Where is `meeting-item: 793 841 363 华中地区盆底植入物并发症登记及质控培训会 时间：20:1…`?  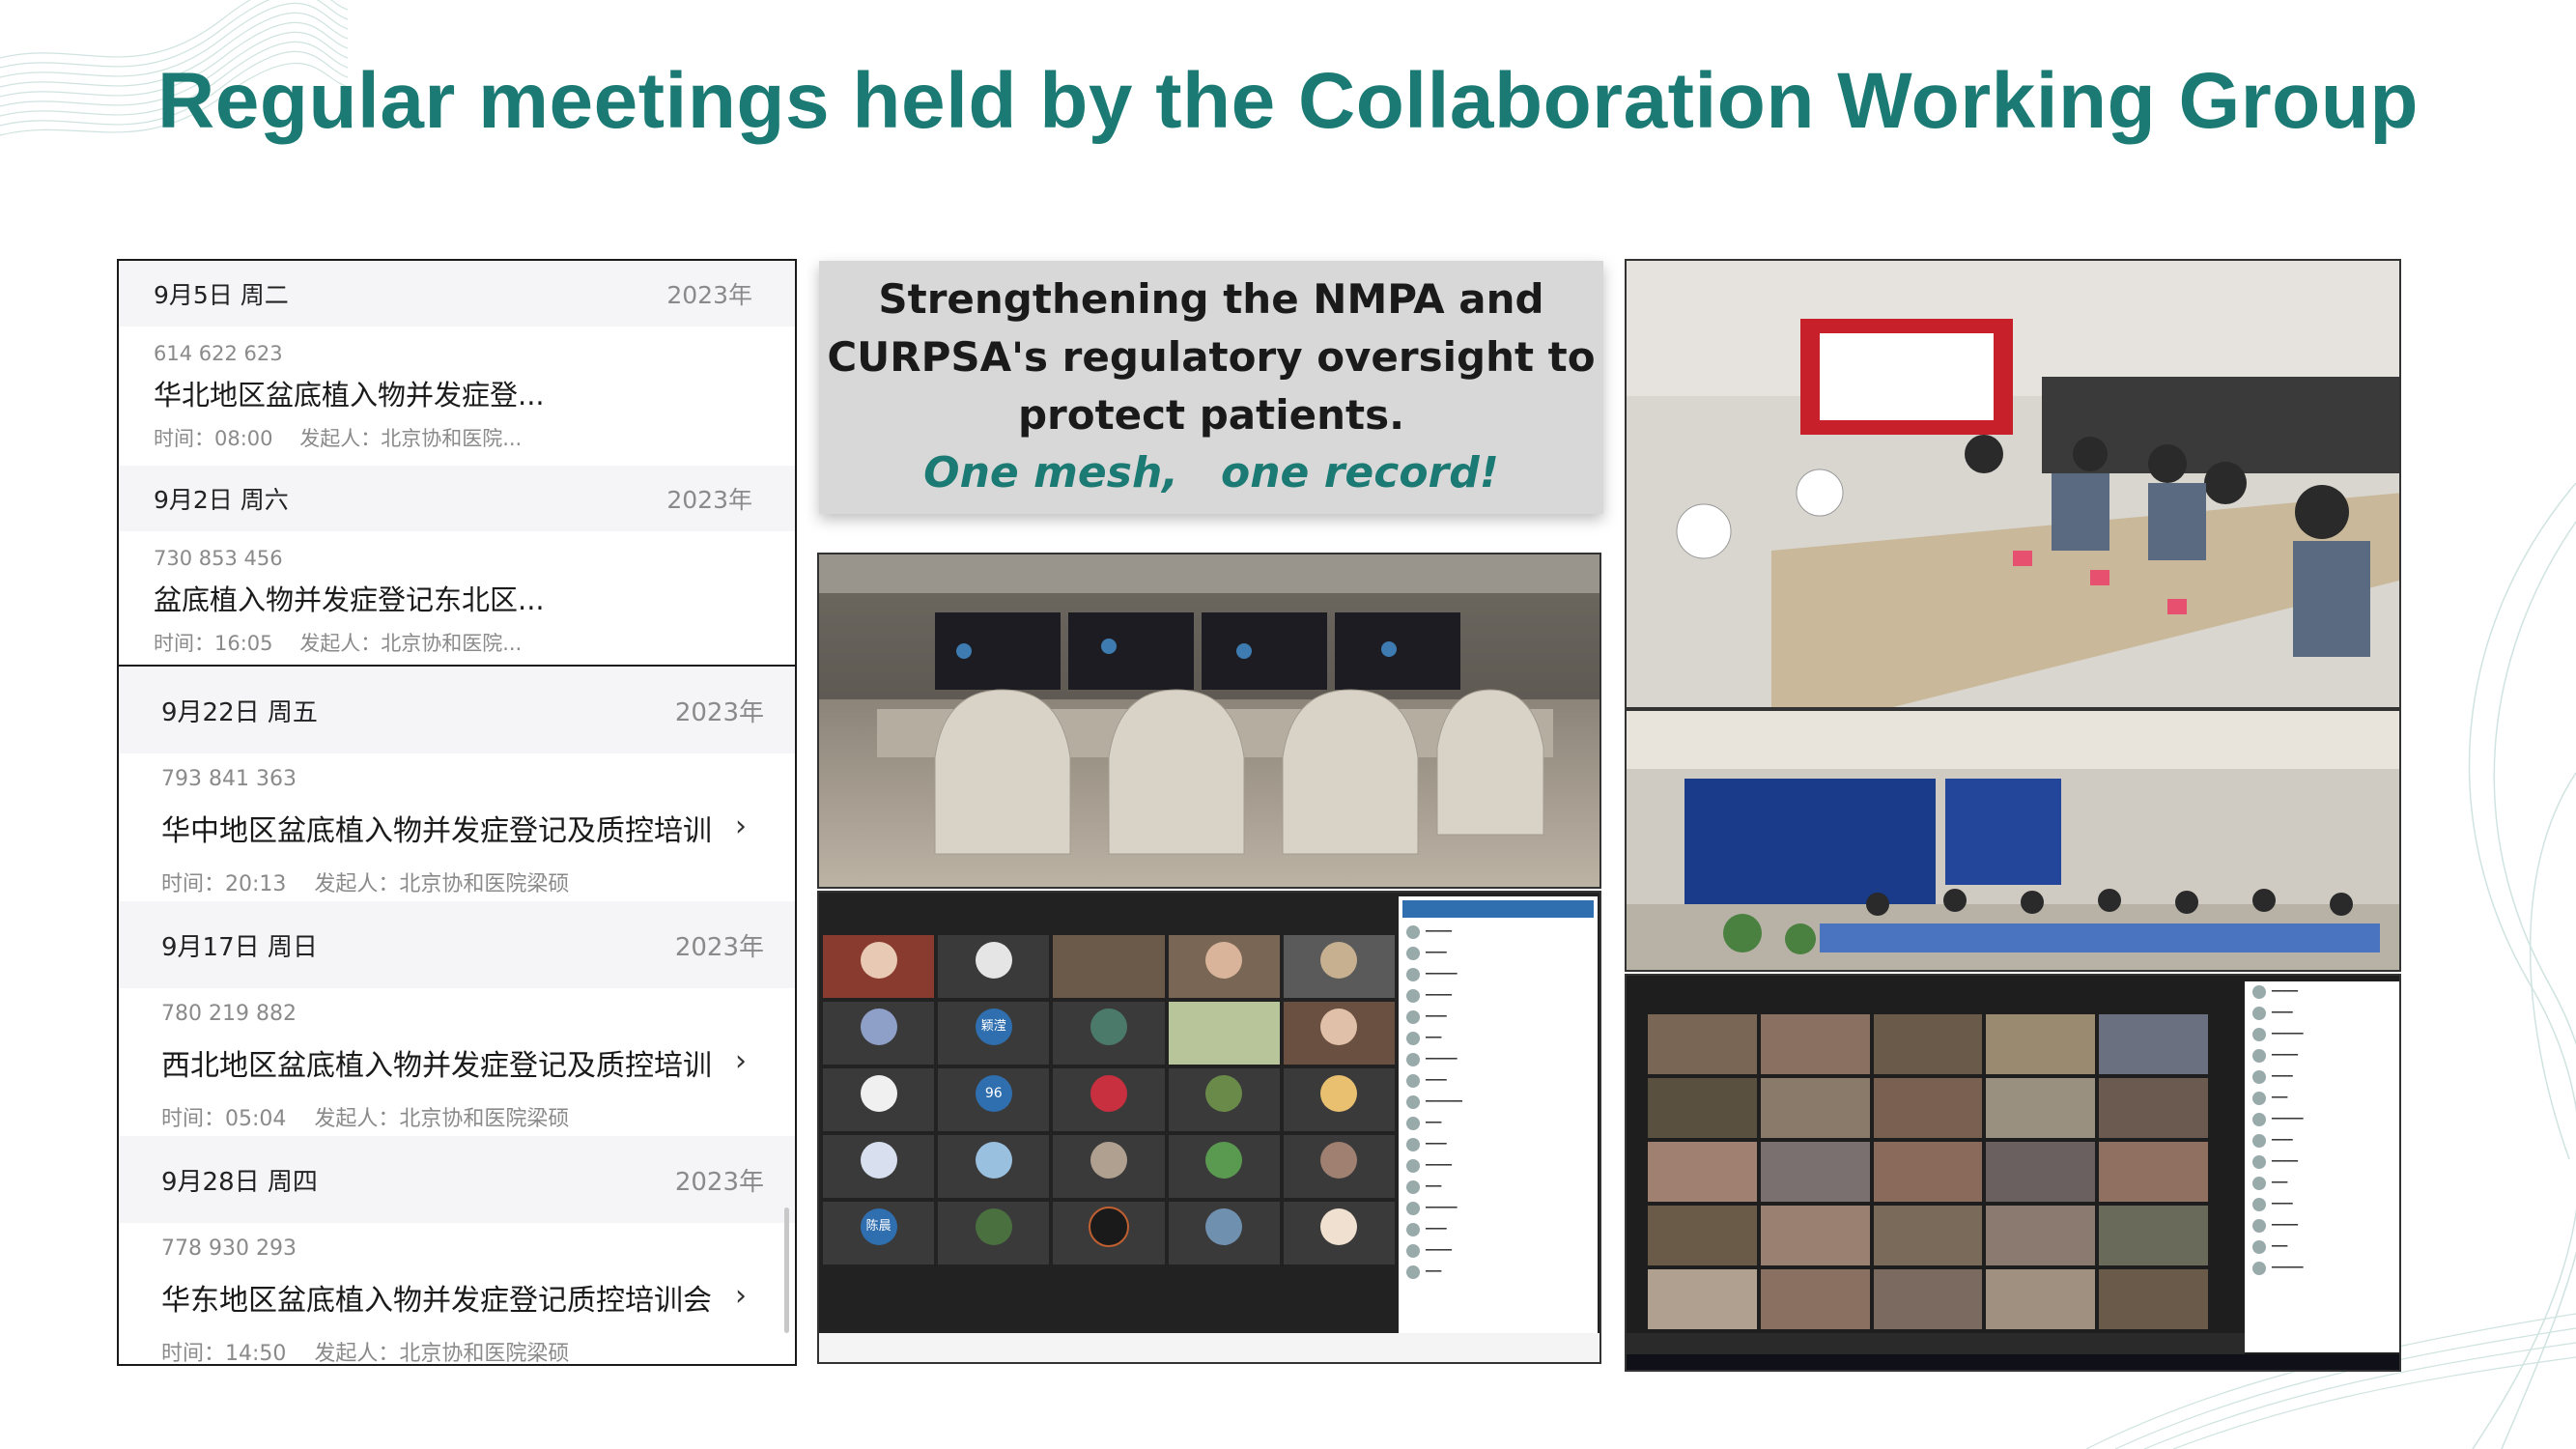
meeting-item: 793 841 363 华中地区盆底植入物并发症登记及质控培训会 时间：20:1… is located at coordinates (457, 827).